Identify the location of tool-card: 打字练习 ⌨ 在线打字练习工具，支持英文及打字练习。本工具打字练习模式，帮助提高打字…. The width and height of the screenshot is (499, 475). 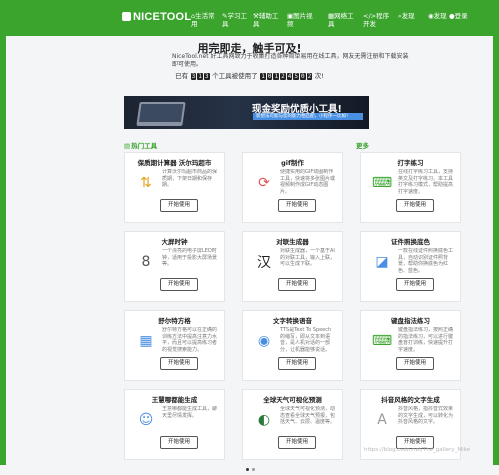
(410, 187).